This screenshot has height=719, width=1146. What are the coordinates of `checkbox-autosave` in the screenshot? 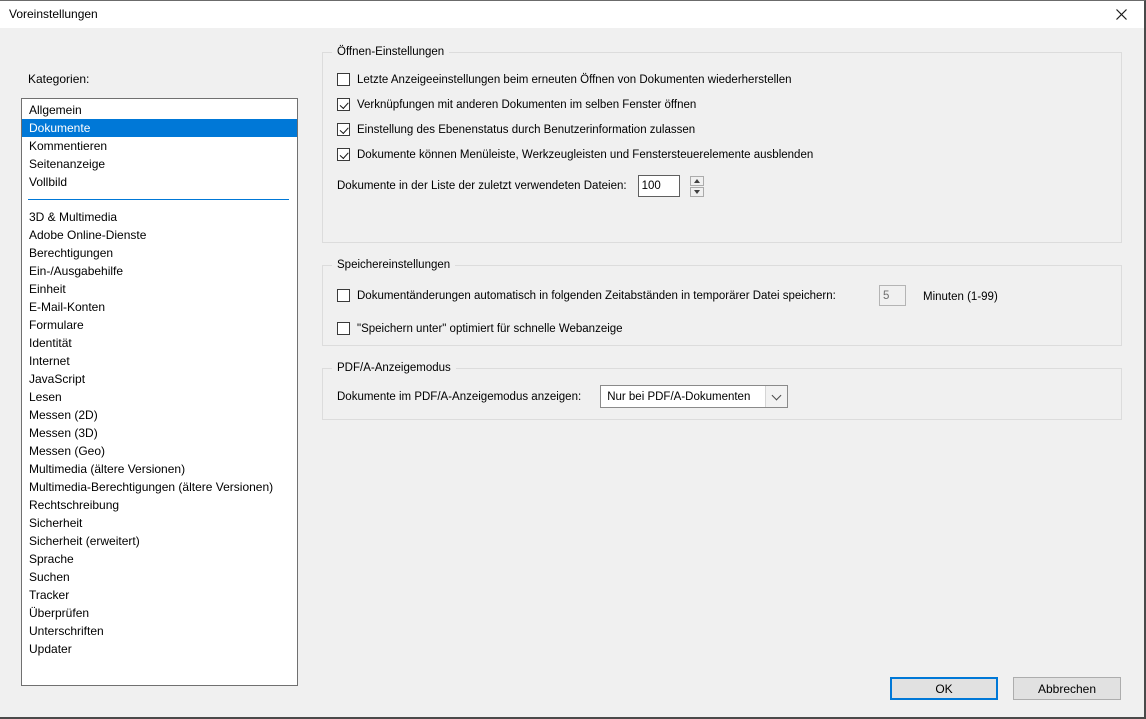 It's located at (343, 295).